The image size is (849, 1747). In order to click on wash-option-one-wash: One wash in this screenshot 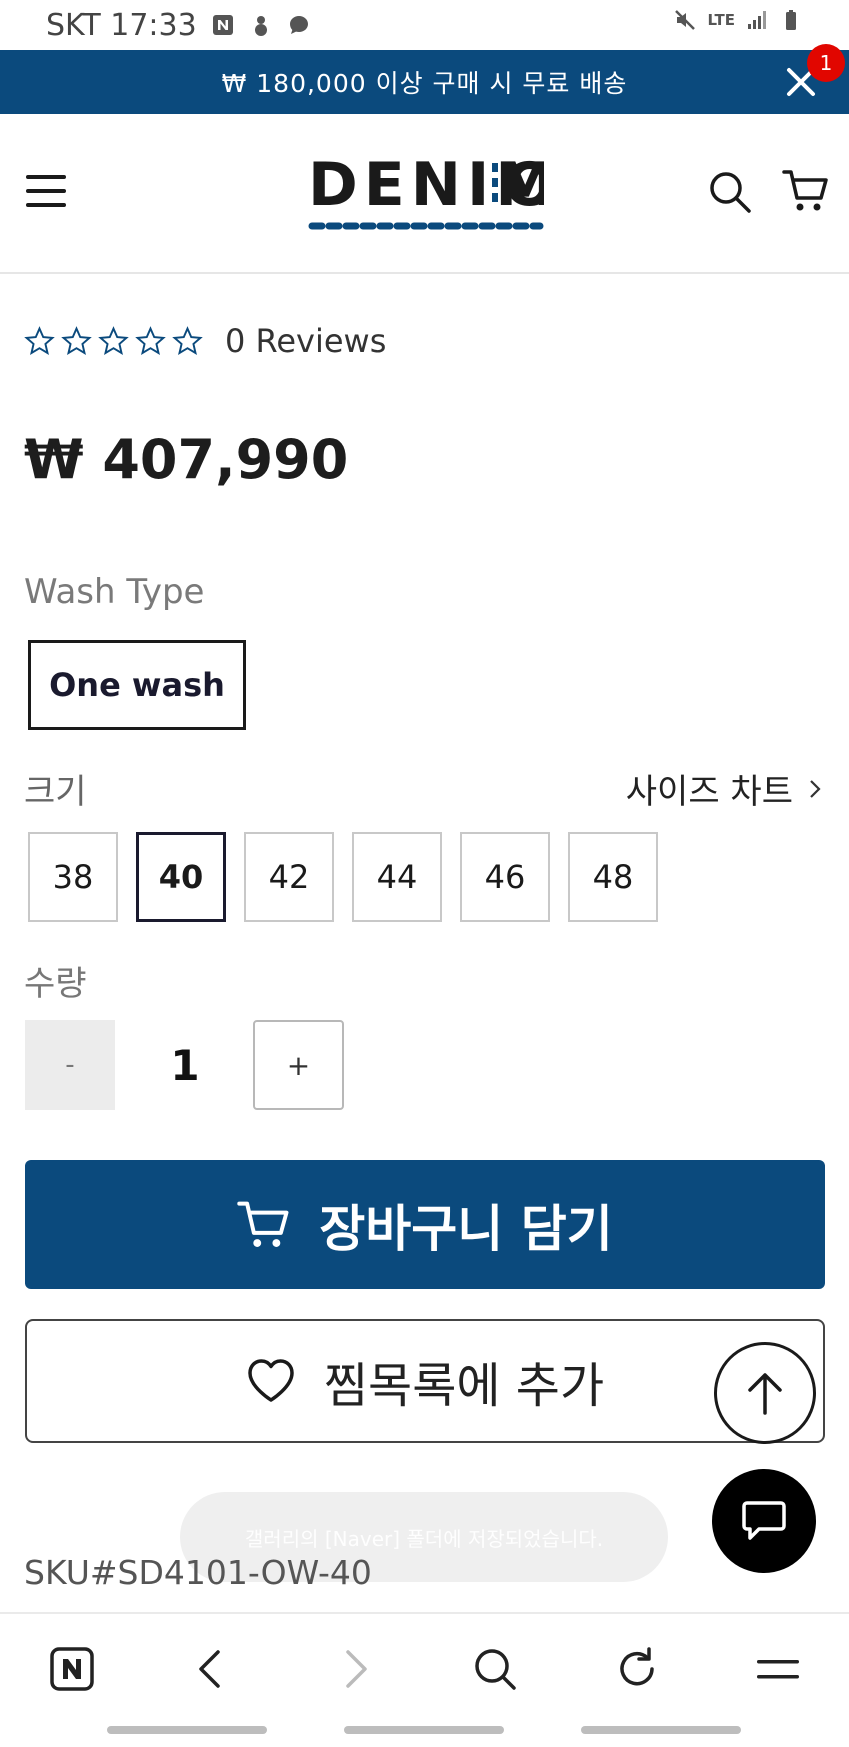, I will do `click(137, 685)`.